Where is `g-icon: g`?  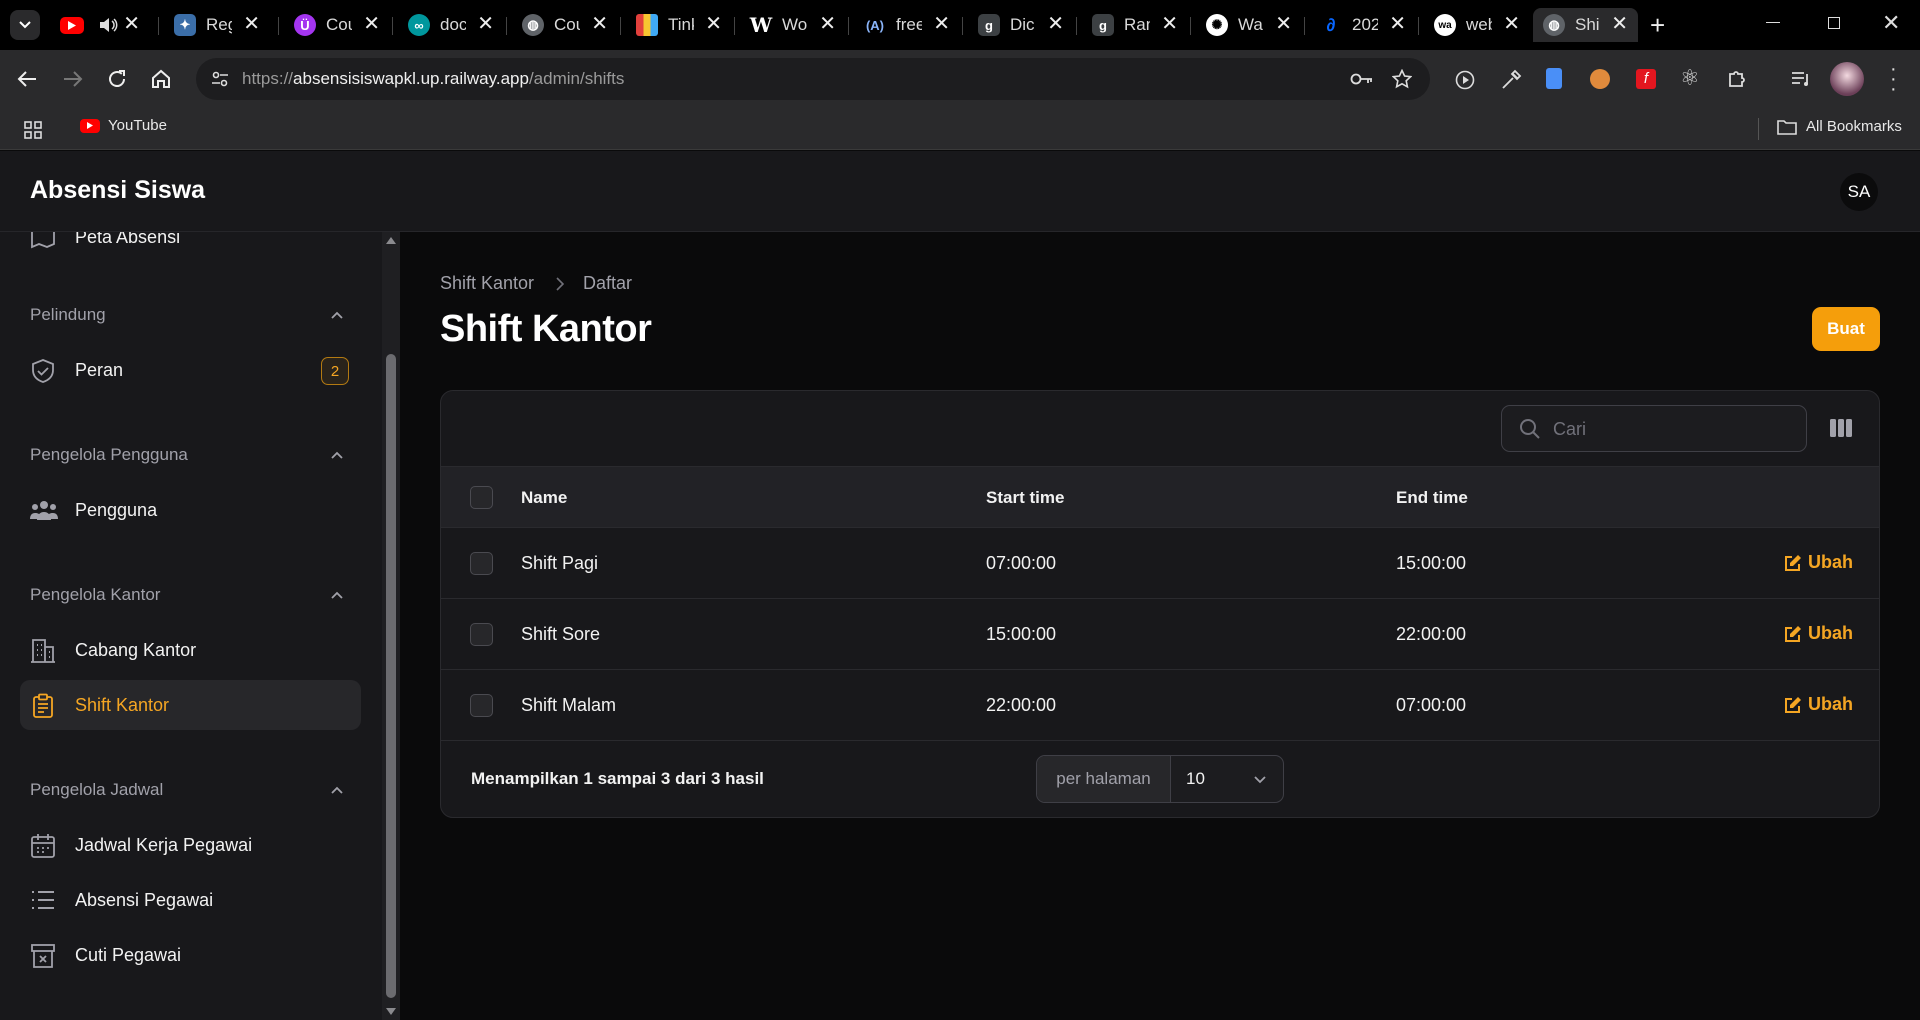 g-icon: g is located at coordinates (1103, 25).